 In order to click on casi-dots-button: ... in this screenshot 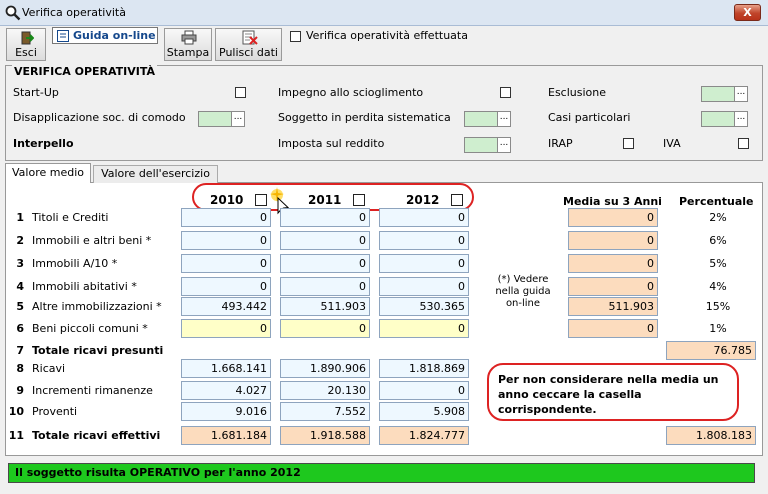, I will do `click(741, 119)`.